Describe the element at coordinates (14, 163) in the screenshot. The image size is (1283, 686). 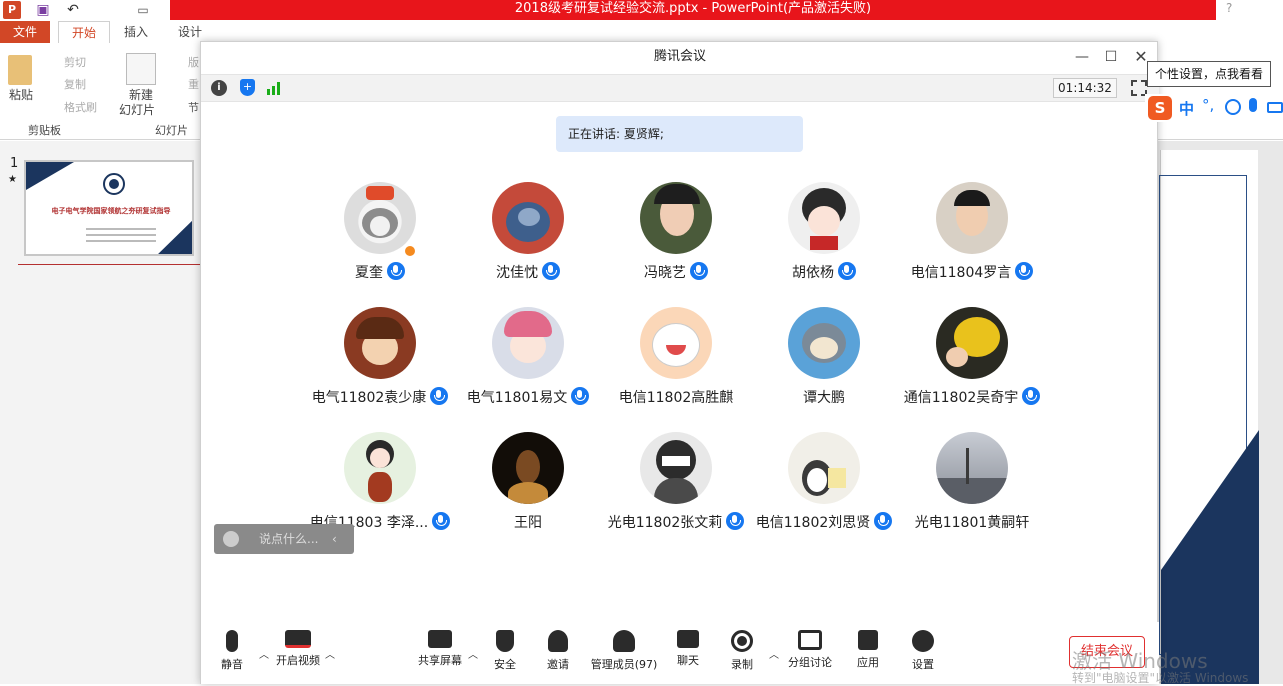
I see `slide-number: 1` at that location.